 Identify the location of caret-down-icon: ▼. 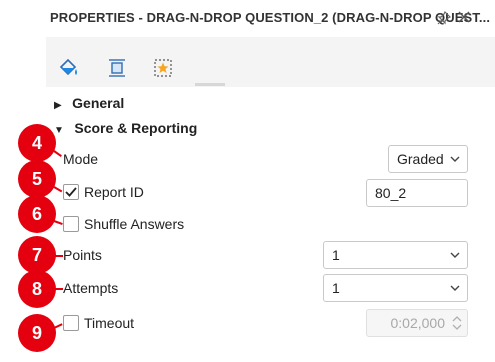
(59, 130).